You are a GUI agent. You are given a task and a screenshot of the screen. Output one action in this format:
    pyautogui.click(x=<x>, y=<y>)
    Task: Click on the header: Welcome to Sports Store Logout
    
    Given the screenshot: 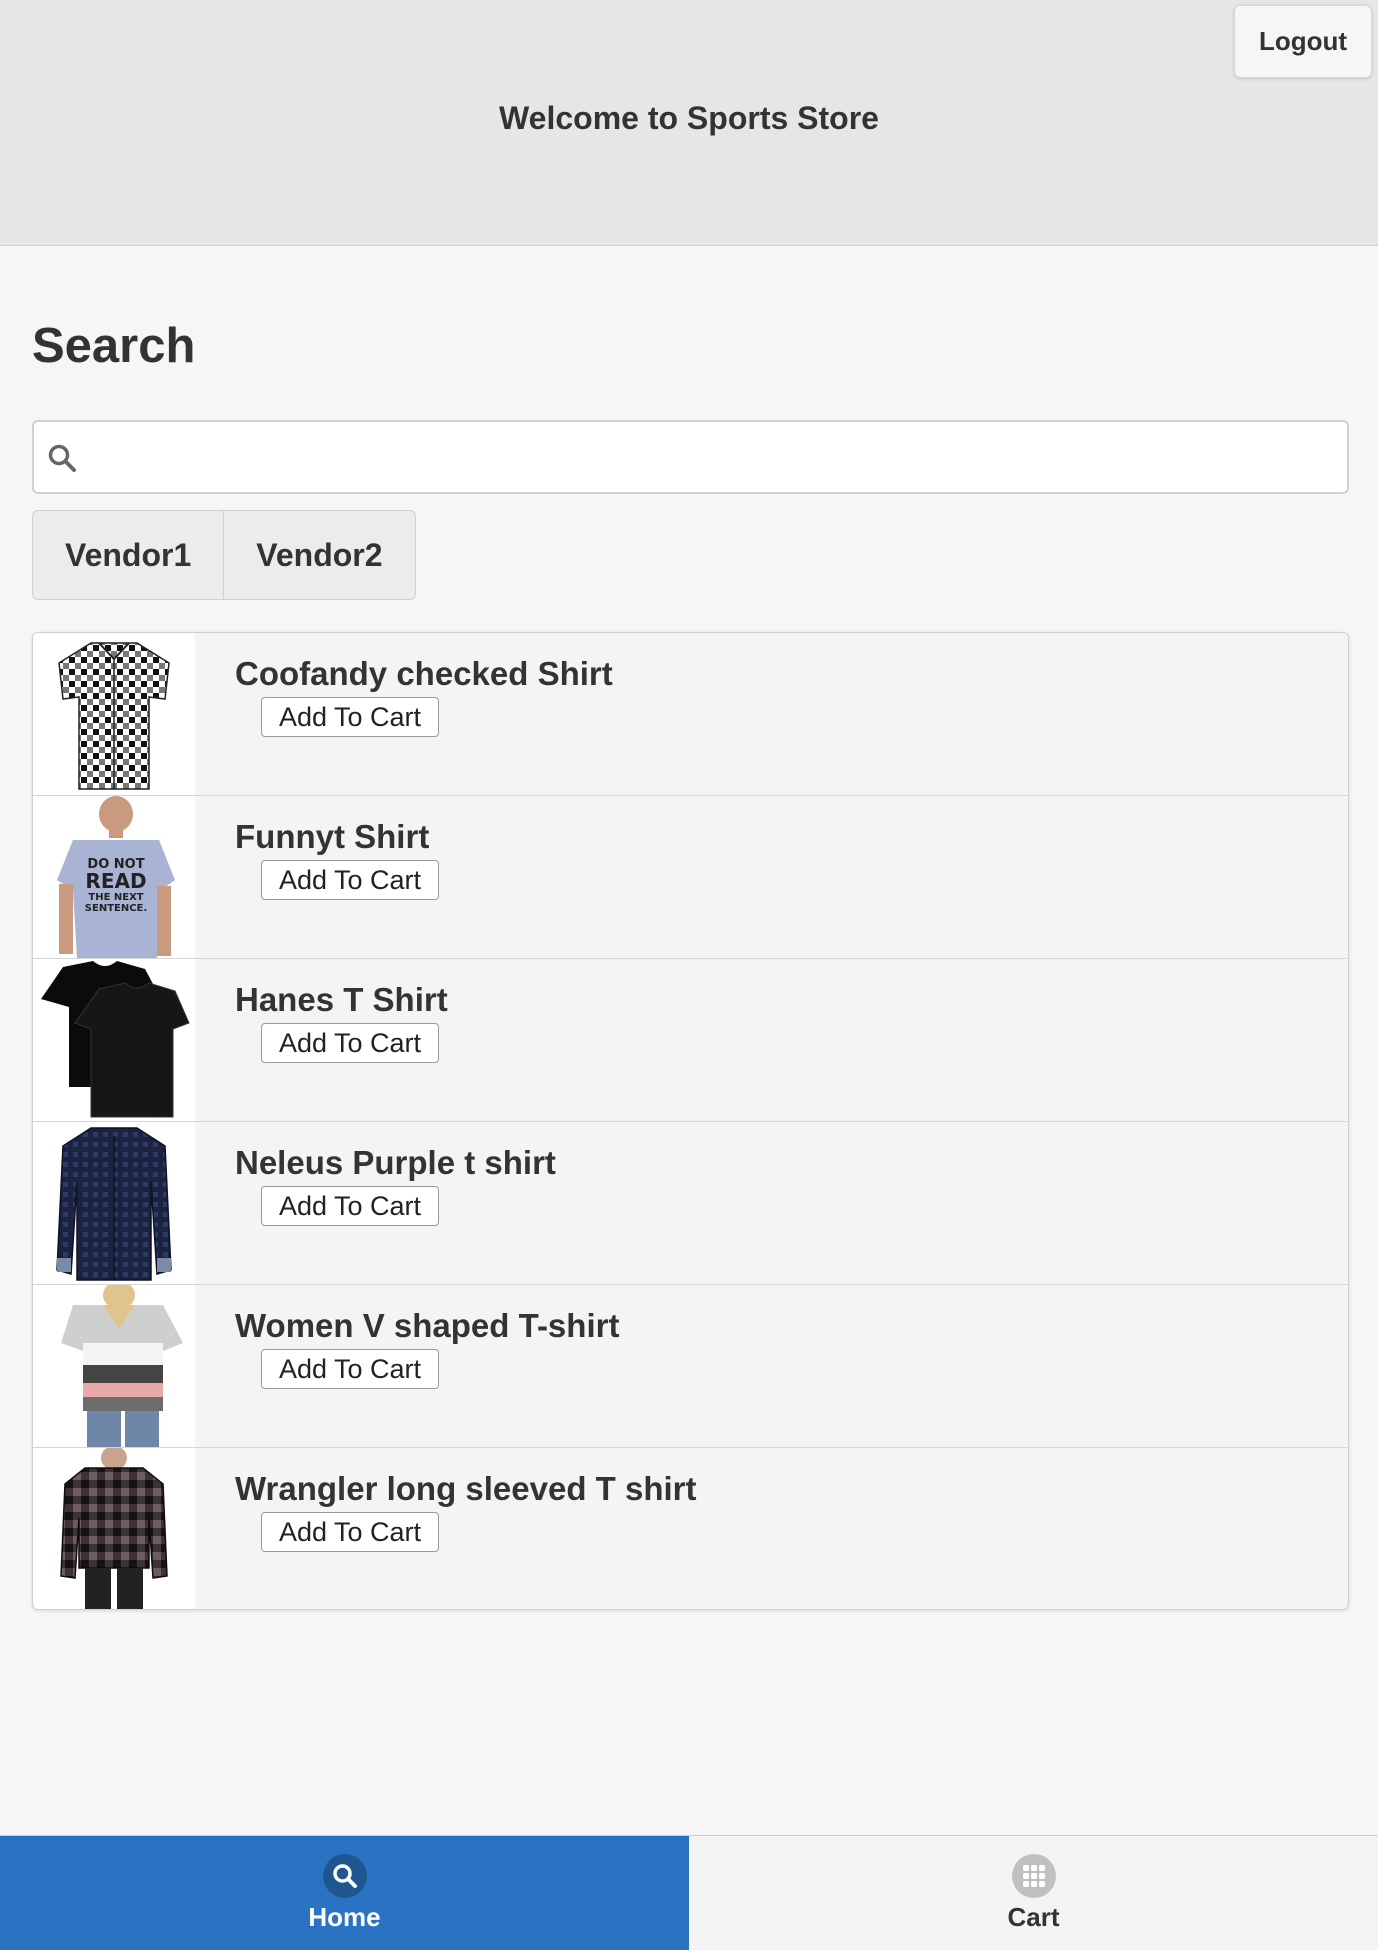 What is the action you would take?
    pyautogui.click(x=689, y=123)
    